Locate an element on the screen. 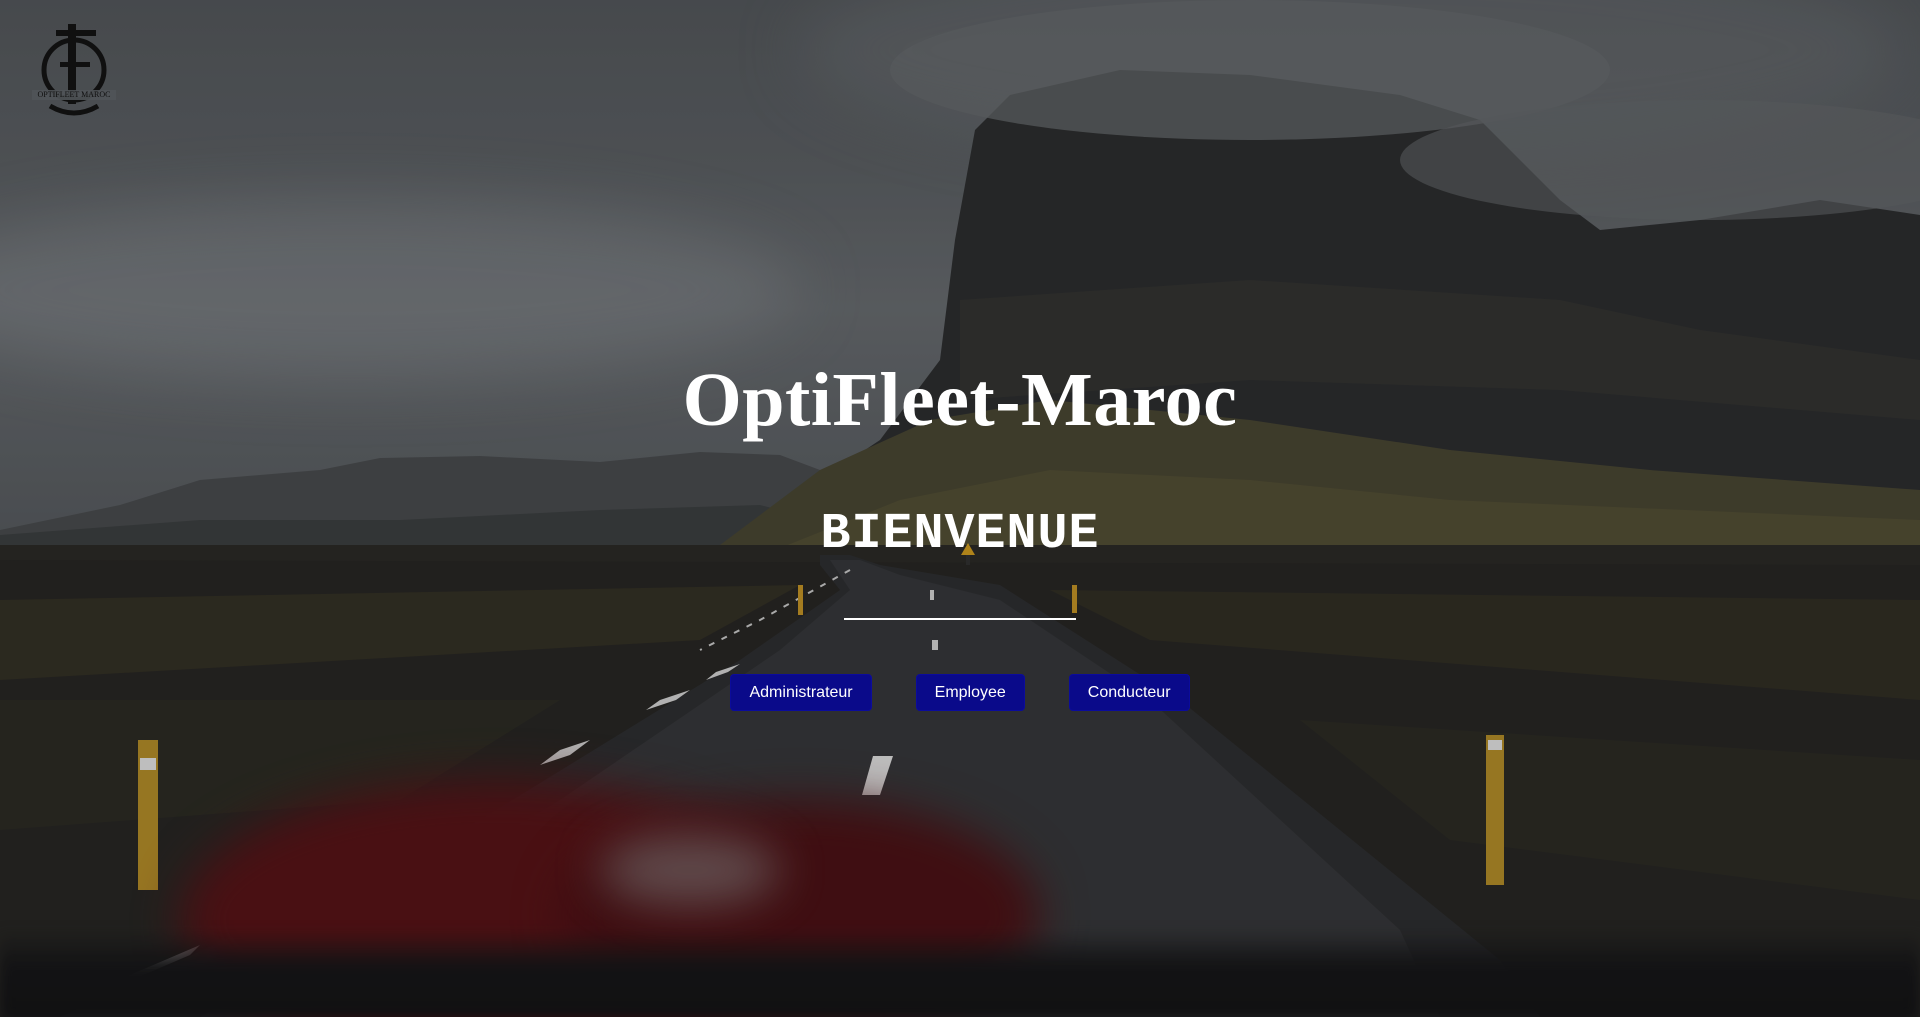 This screenshot has height=1017, width=1920. conducteur-button: Conducteur is located at coordinates (1129, 692).